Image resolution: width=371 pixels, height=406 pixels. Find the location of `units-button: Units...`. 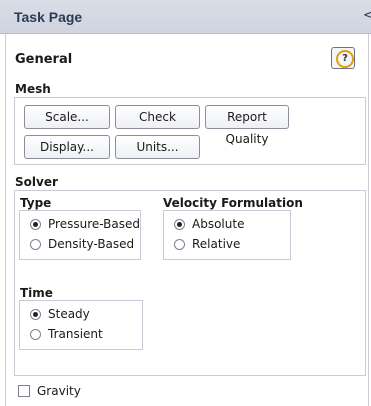

units-button: Units... is located at coordinates (157, 147).